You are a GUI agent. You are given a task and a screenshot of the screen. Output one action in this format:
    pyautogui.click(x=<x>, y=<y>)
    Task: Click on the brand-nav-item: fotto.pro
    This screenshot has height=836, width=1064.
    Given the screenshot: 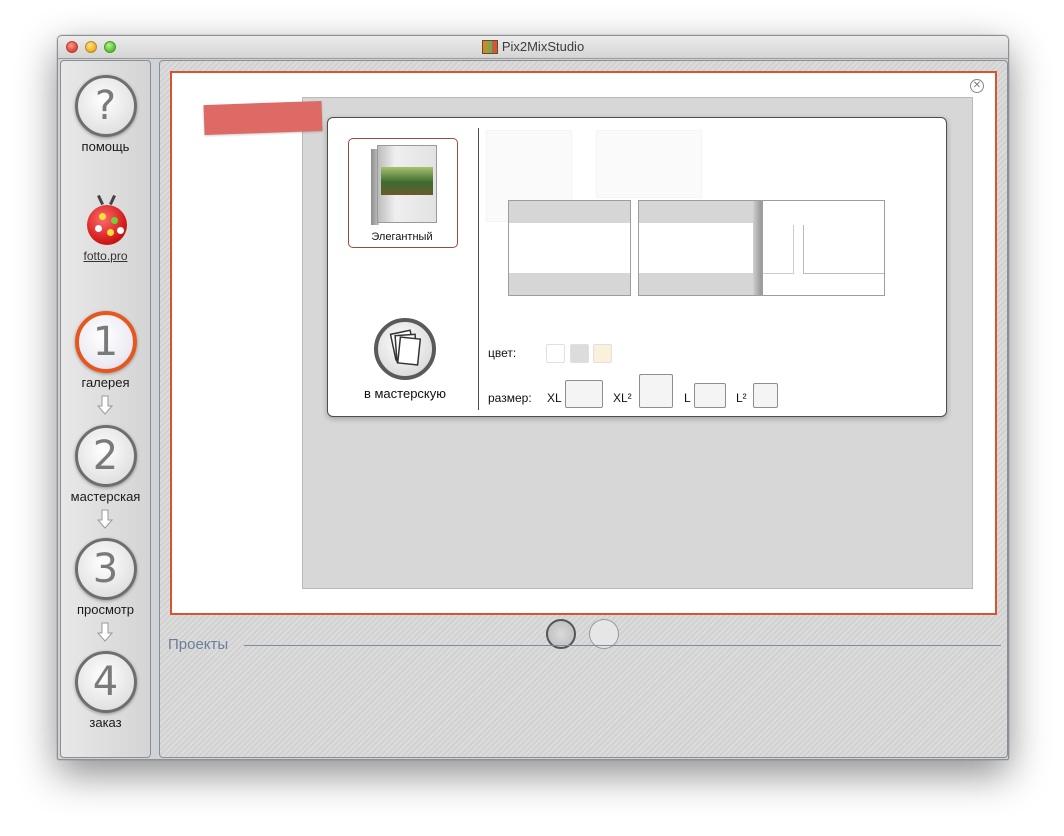 What is the action you would take?
    pyautogui.click(x=105, y=228)
    